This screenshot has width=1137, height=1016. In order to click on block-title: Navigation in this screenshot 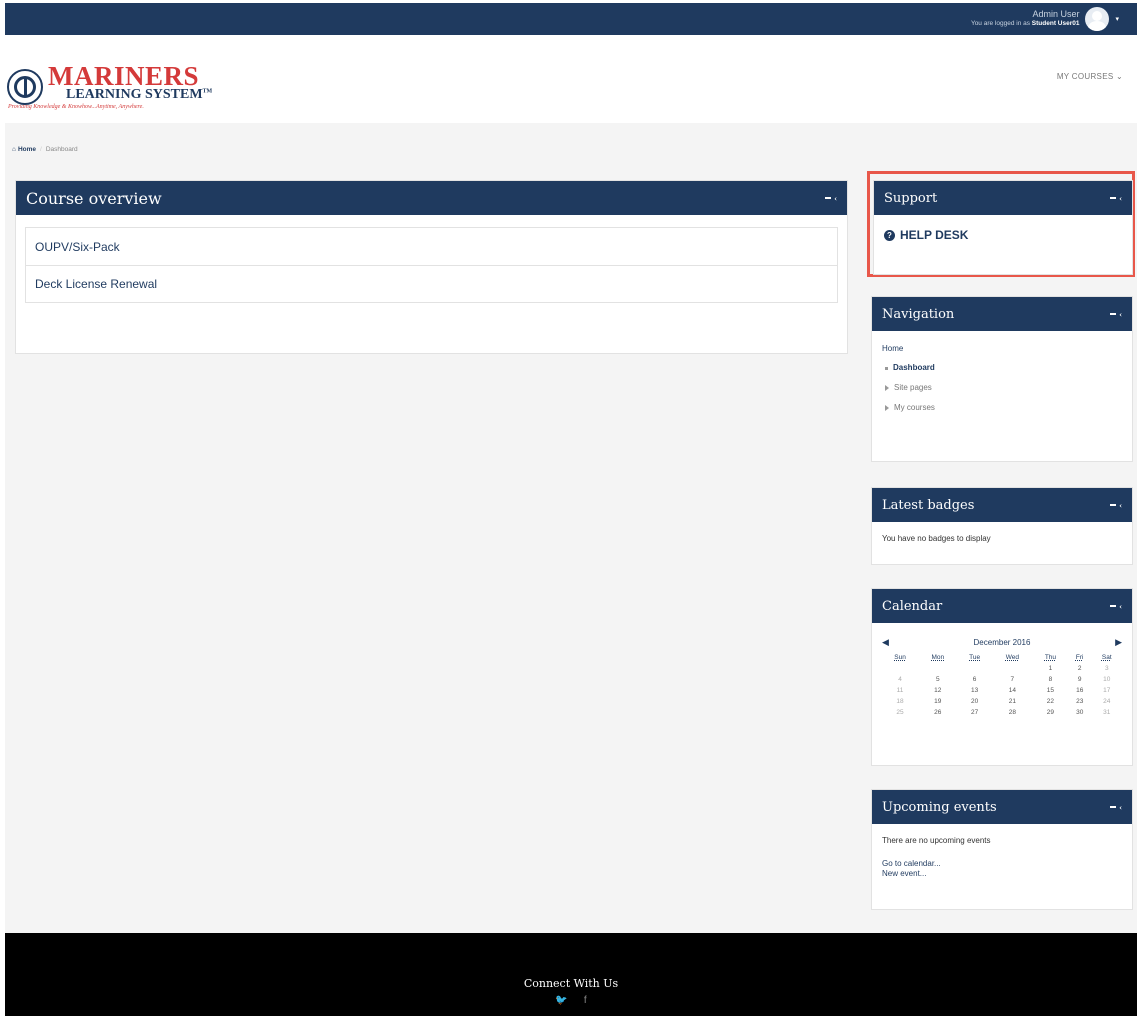, I will do `click(918, 314)`.